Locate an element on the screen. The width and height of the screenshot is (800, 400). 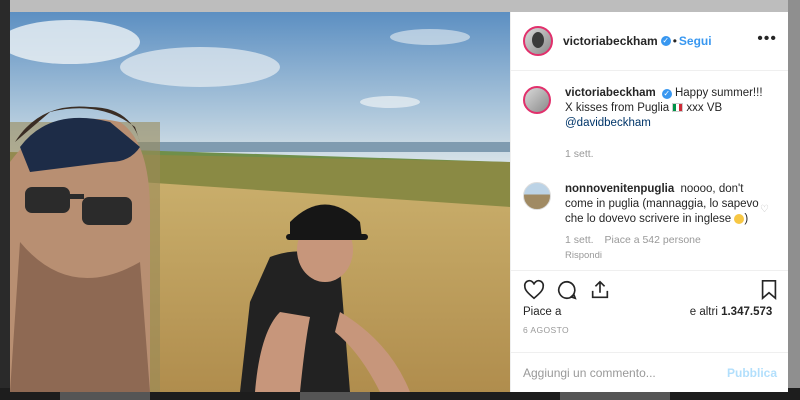
caption-text-2: xxx VB is located at coordinates (704, 108).